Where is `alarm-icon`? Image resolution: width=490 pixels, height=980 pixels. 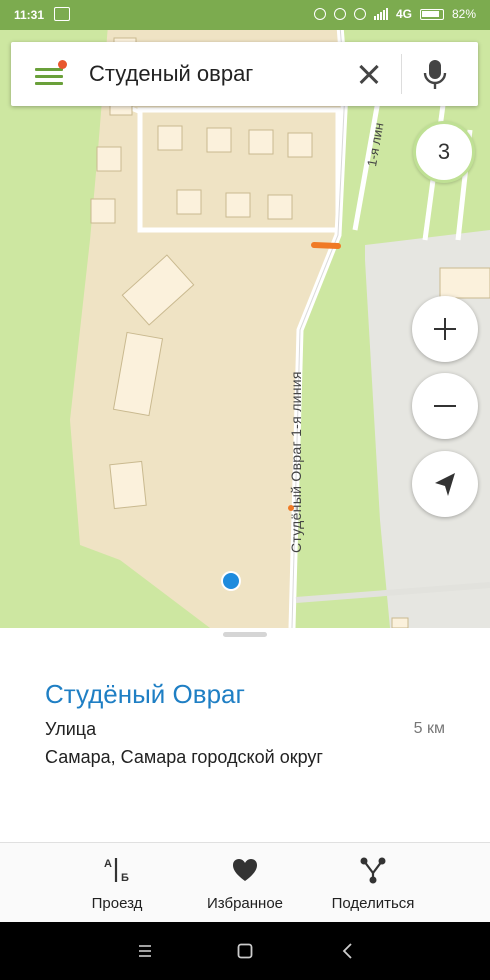
alarm-icon is located at coordinates (359, 14).